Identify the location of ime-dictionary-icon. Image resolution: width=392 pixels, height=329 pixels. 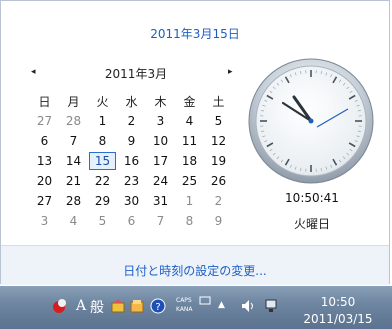
(137, 306).